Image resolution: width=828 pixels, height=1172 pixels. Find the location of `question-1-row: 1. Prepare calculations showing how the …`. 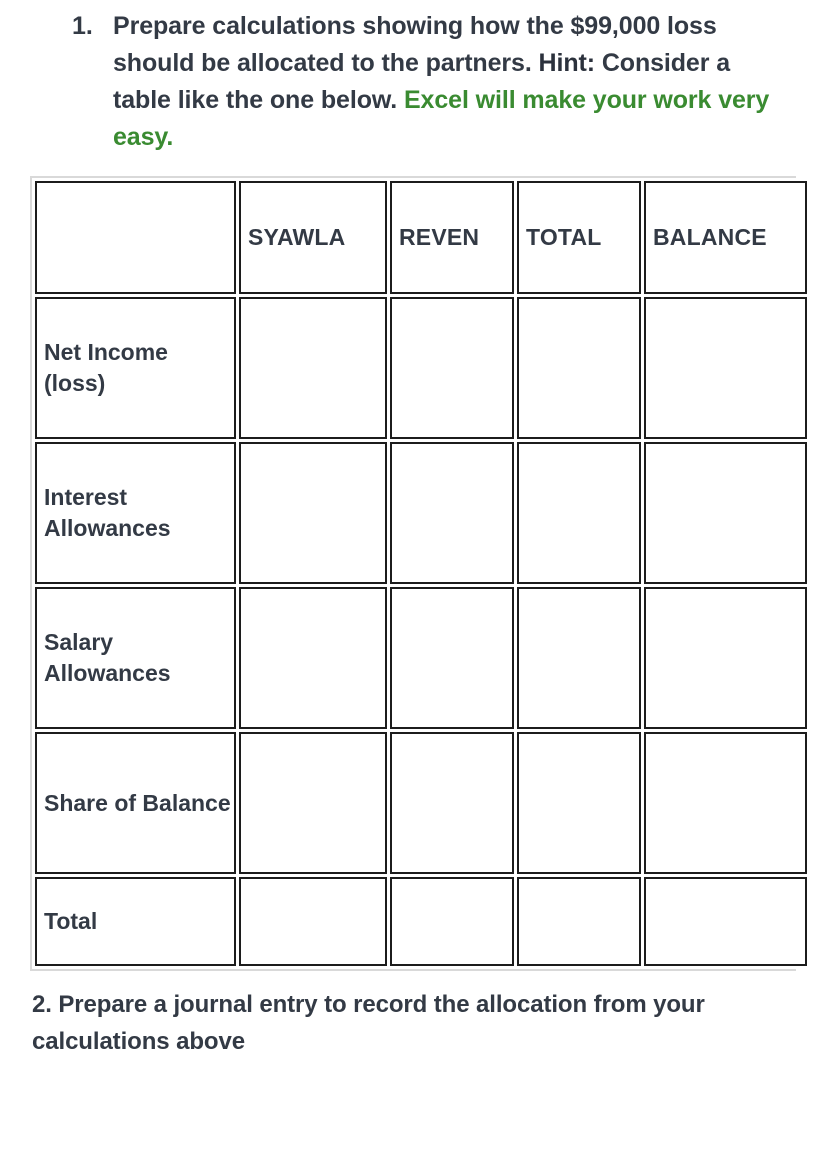

question-1-row: 1. Prepare calculations showing how the … is located at coordinates (414, 82).